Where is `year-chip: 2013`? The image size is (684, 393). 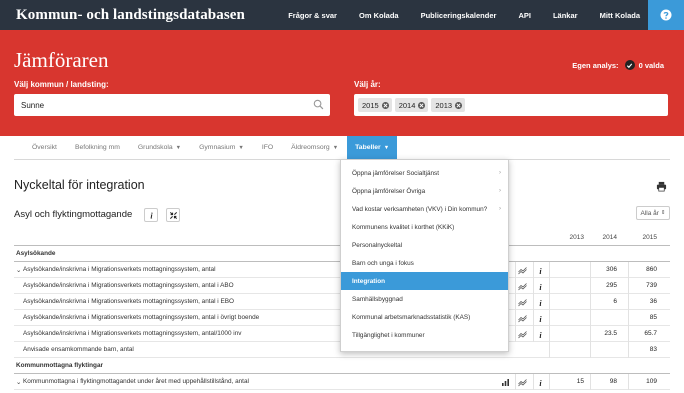
year-chip: 2013 is located at coordinates (448, 105).